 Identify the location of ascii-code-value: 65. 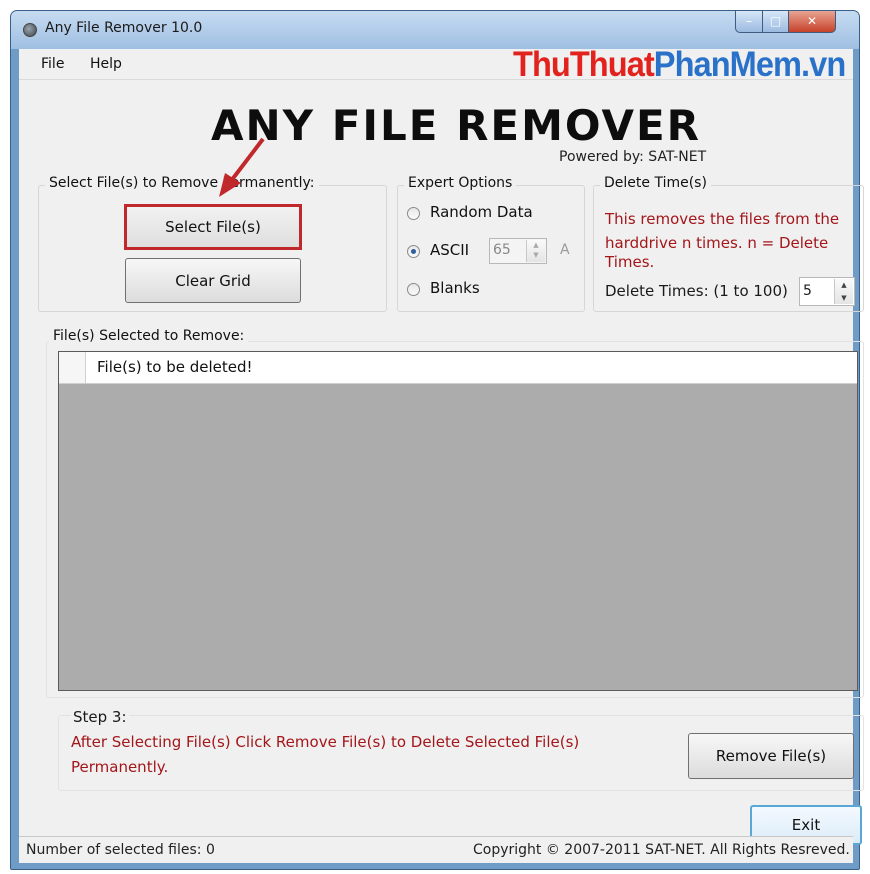
(502, 250).